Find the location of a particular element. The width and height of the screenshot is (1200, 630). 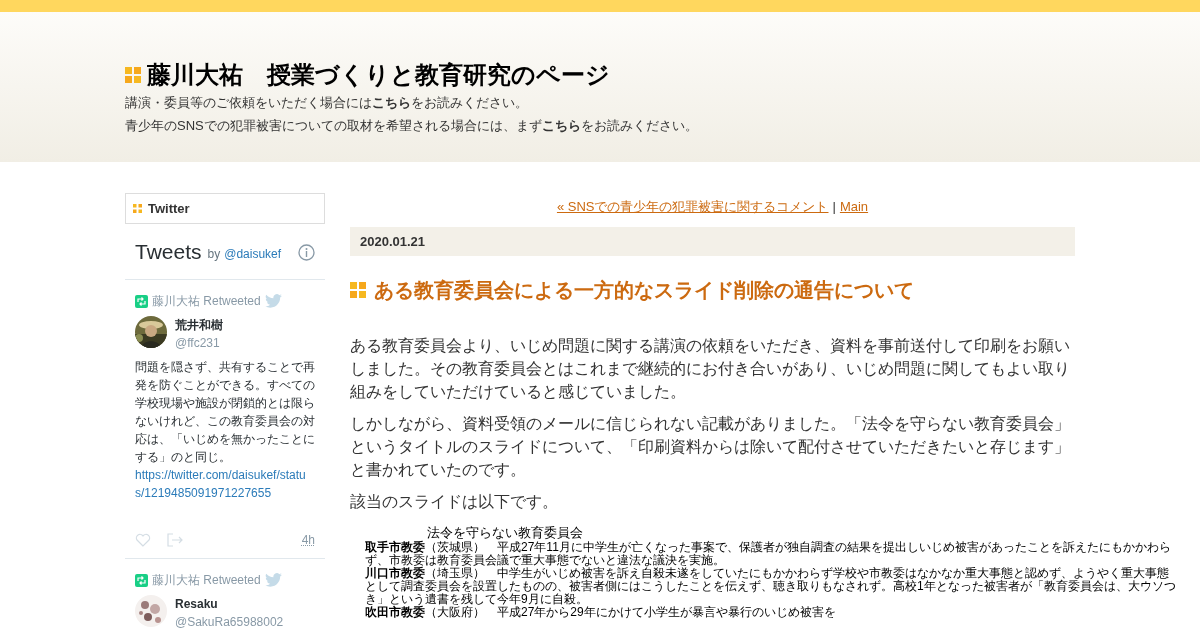

tweet-time: 4h is located at coordinates (308, 540).